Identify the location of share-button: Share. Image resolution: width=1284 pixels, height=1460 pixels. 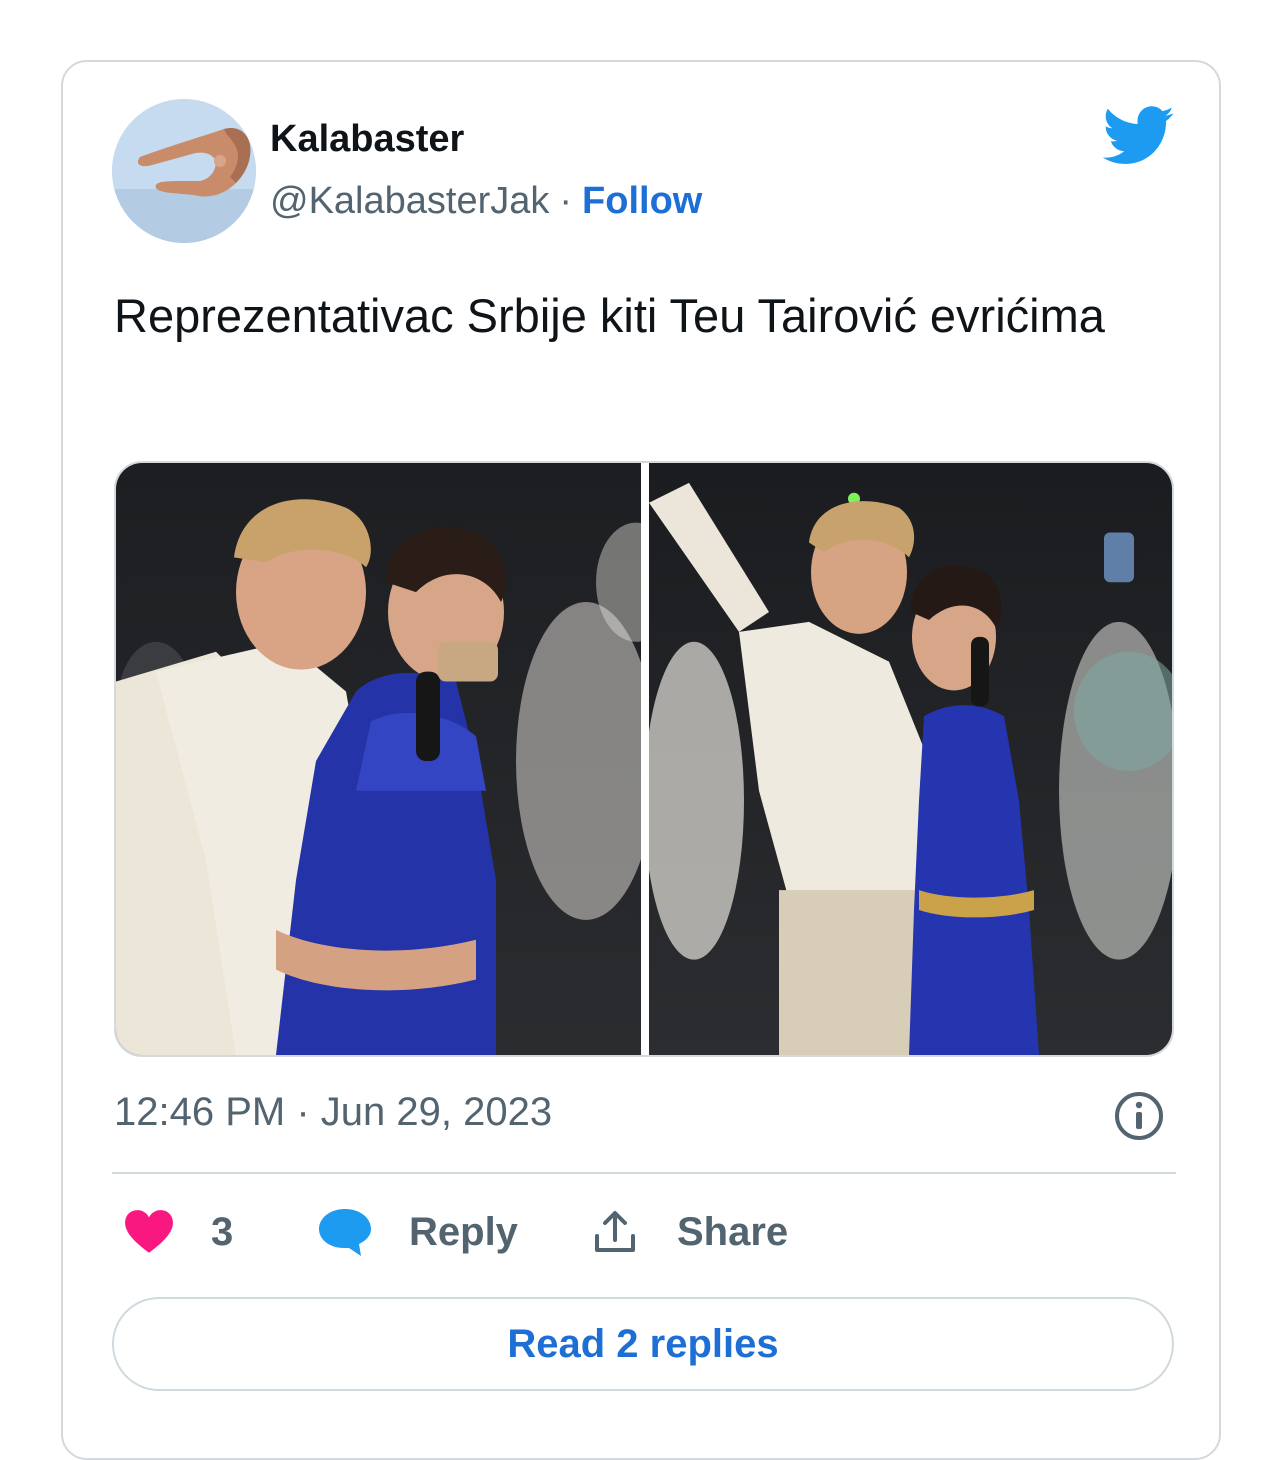
(689, 1232).